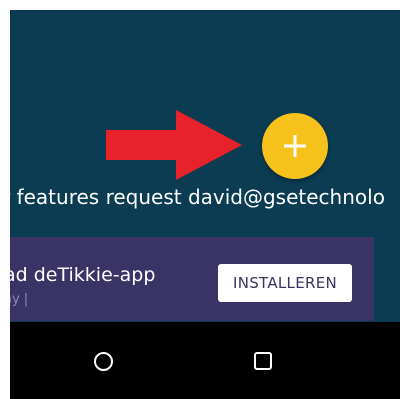  I want to click on plus-icon, so click(295, 146).